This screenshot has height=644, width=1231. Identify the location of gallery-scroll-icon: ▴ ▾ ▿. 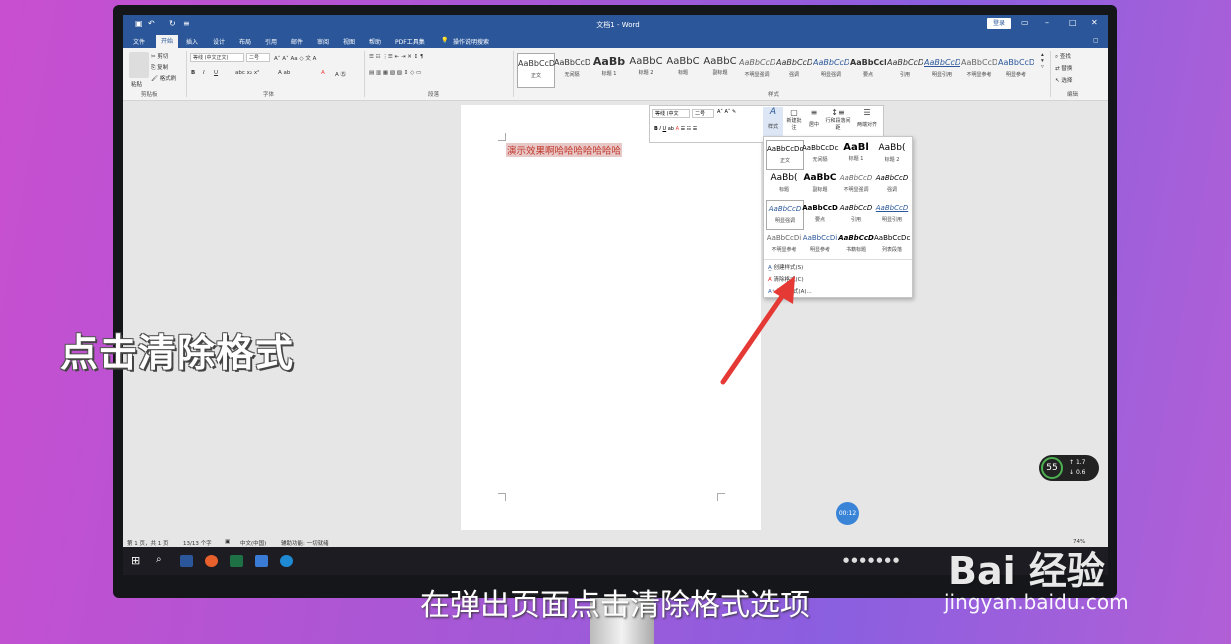
(1042, 61).